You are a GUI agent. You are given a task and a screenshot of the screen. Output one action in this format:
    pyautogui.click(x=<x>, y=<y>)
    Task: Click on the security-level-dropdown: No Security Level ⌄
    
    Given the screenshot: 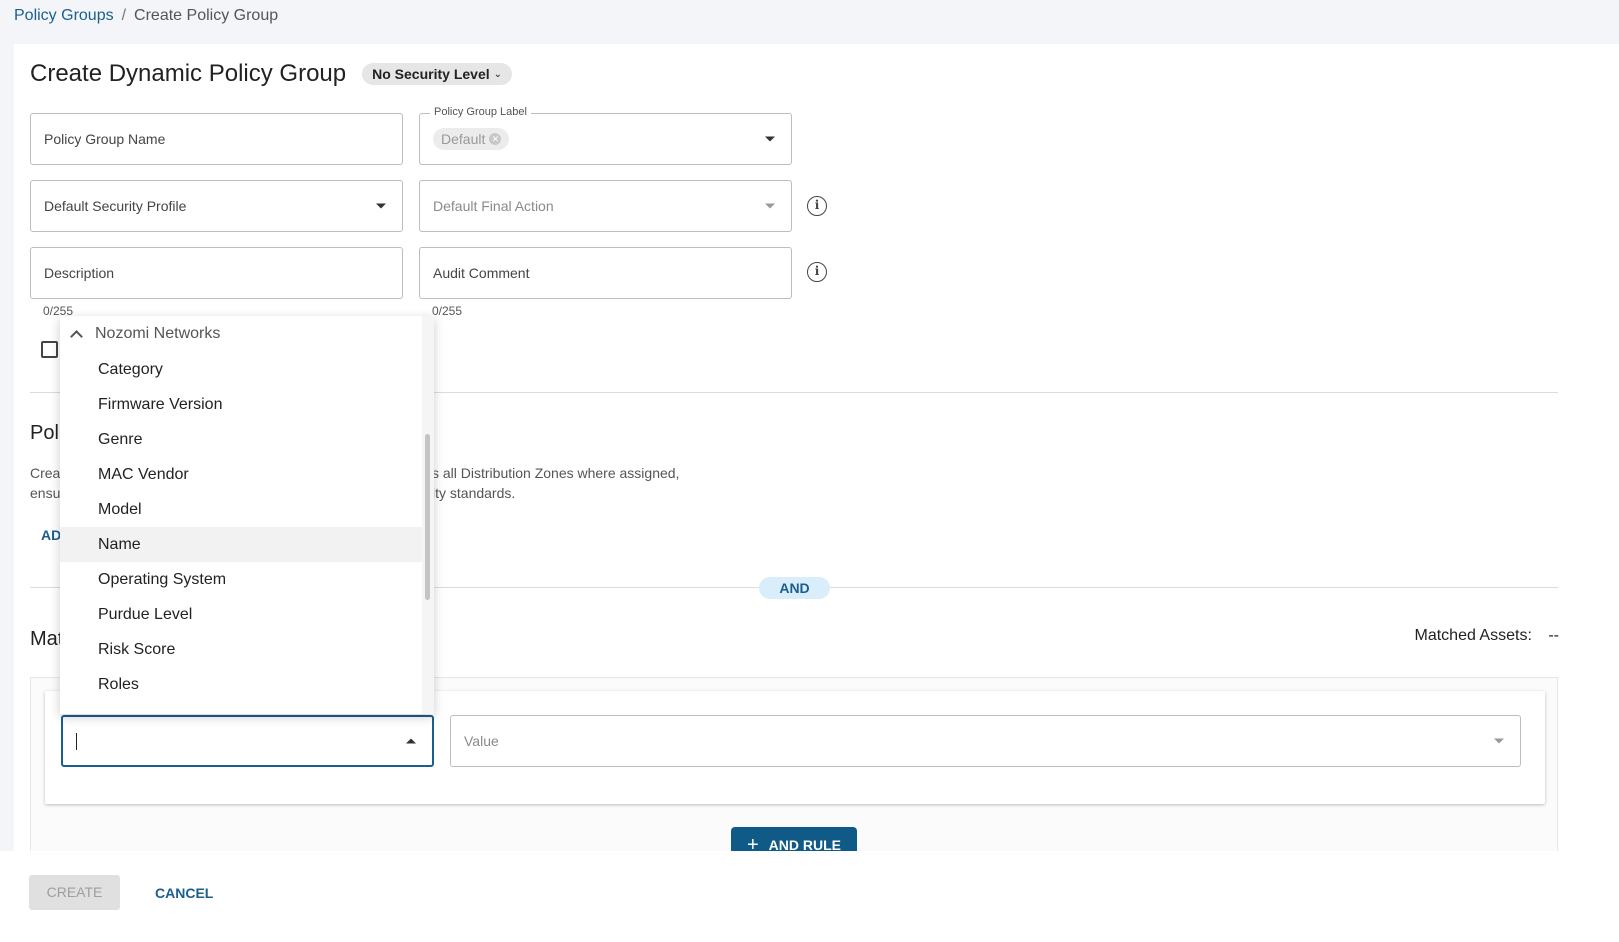 What is the action you would take?
    pyautogui.click(x=437, y=74)
    